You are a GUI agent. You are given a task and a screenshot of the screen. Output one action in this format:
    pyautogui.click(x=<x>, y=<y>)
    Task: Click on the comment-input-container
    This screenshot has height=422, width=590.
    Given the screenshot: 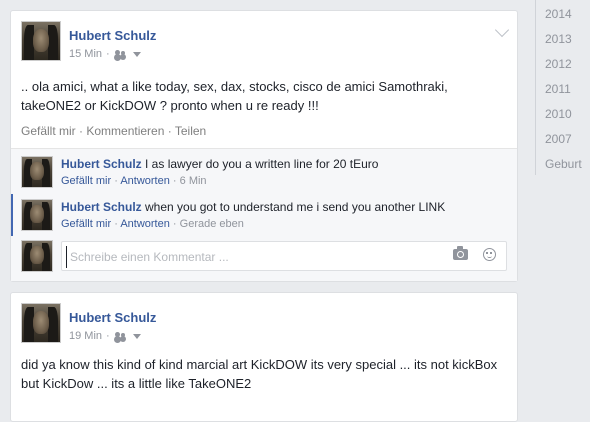 What is the action you would take?
    pyautogui.click(x=284, y=256)
    